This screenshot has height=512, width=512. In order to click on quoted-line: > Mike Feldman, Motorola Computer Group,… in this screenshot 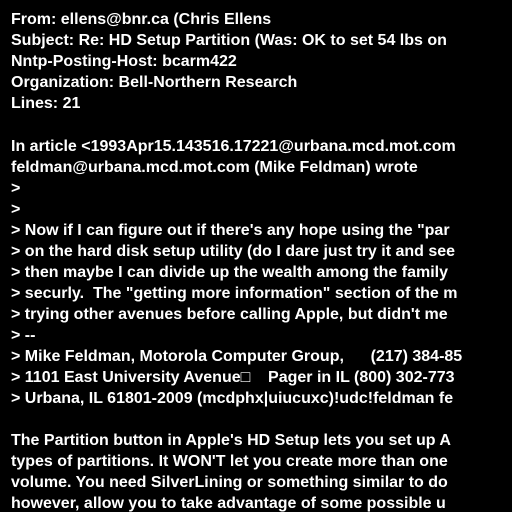, I will do `click(237, 356)`.